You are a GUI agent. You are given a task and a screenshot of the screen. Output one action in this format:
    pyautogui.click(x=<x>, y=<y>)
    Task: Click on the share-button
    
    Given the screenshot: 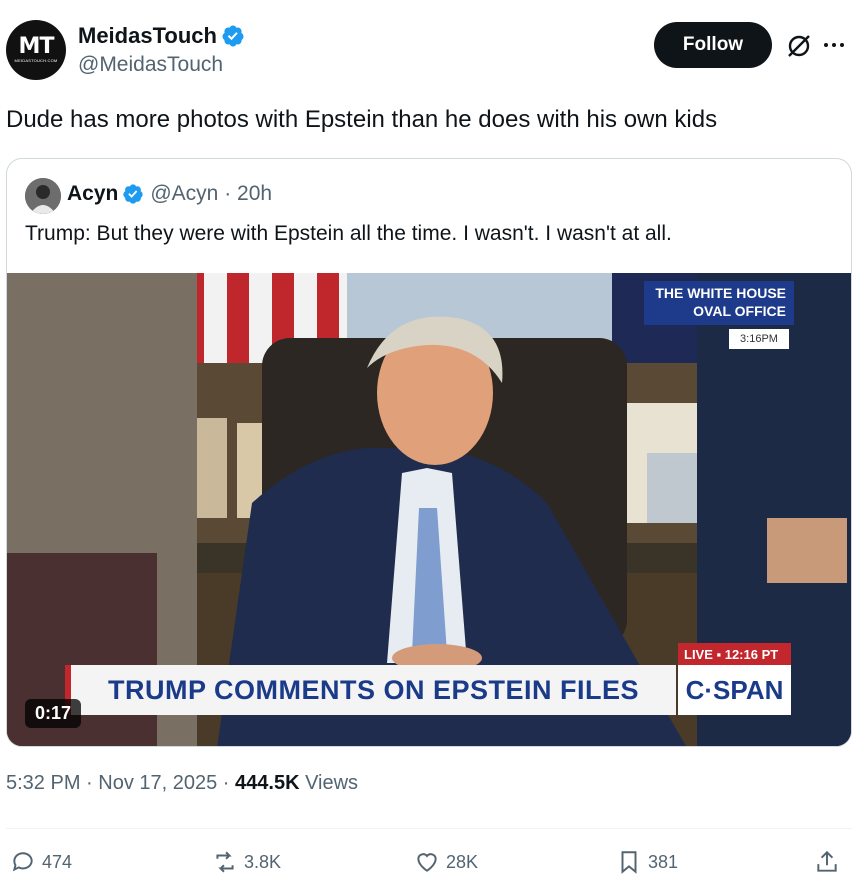 What is the action you would take?
    pyautogui.click(x=830, y=862)
    